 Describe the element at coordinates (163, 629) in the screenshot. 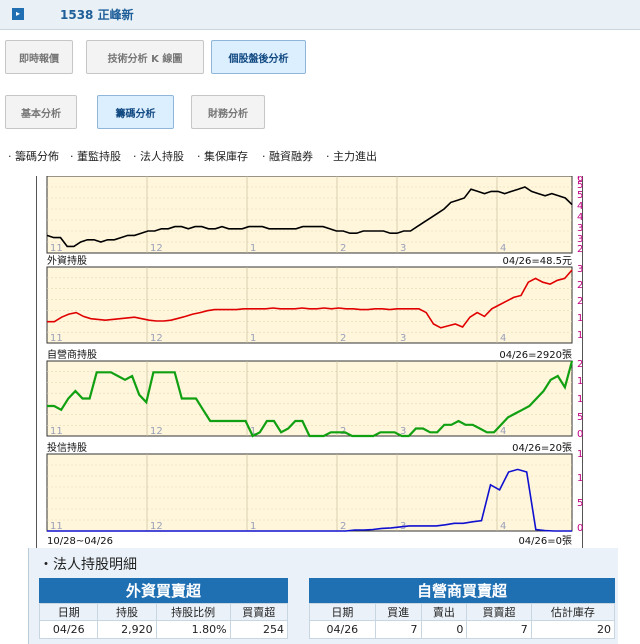

I see `table-row: 04/26 2,920 1.80% 254` at that location.